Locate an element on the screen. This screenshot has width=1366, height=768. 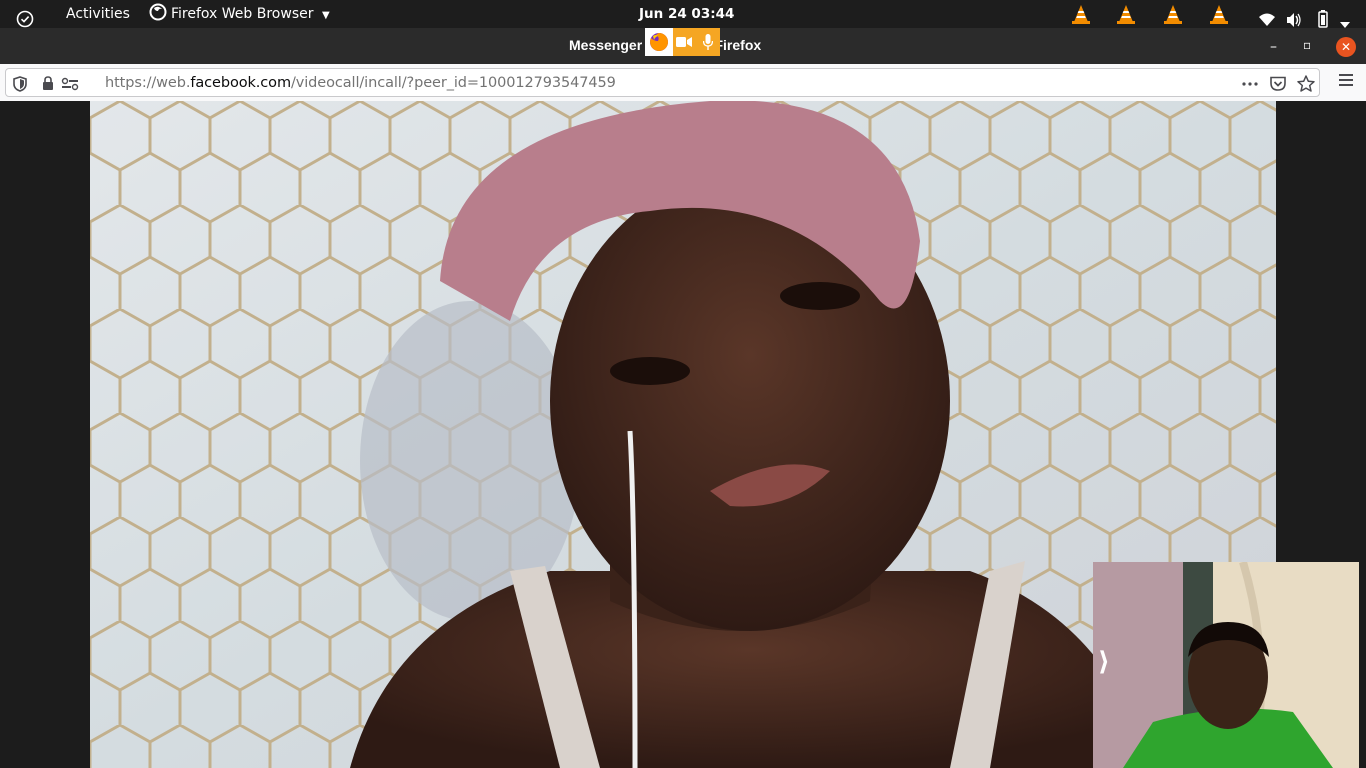
chevron-down-icon: ▼ is located at coordinates (325, 15).